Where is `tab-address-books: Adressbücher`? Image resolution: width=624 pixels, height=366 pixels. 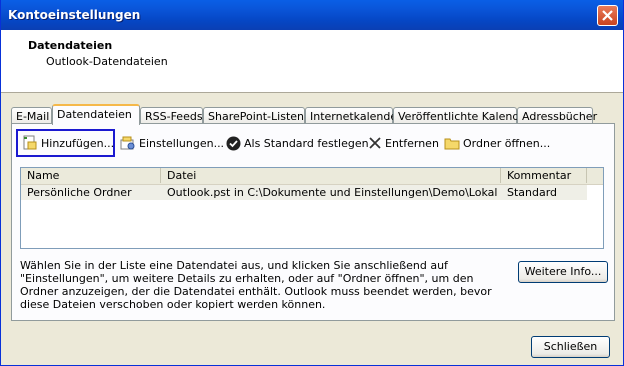 tab-address-books: Adressbücher is located at coordinates (557, 115).